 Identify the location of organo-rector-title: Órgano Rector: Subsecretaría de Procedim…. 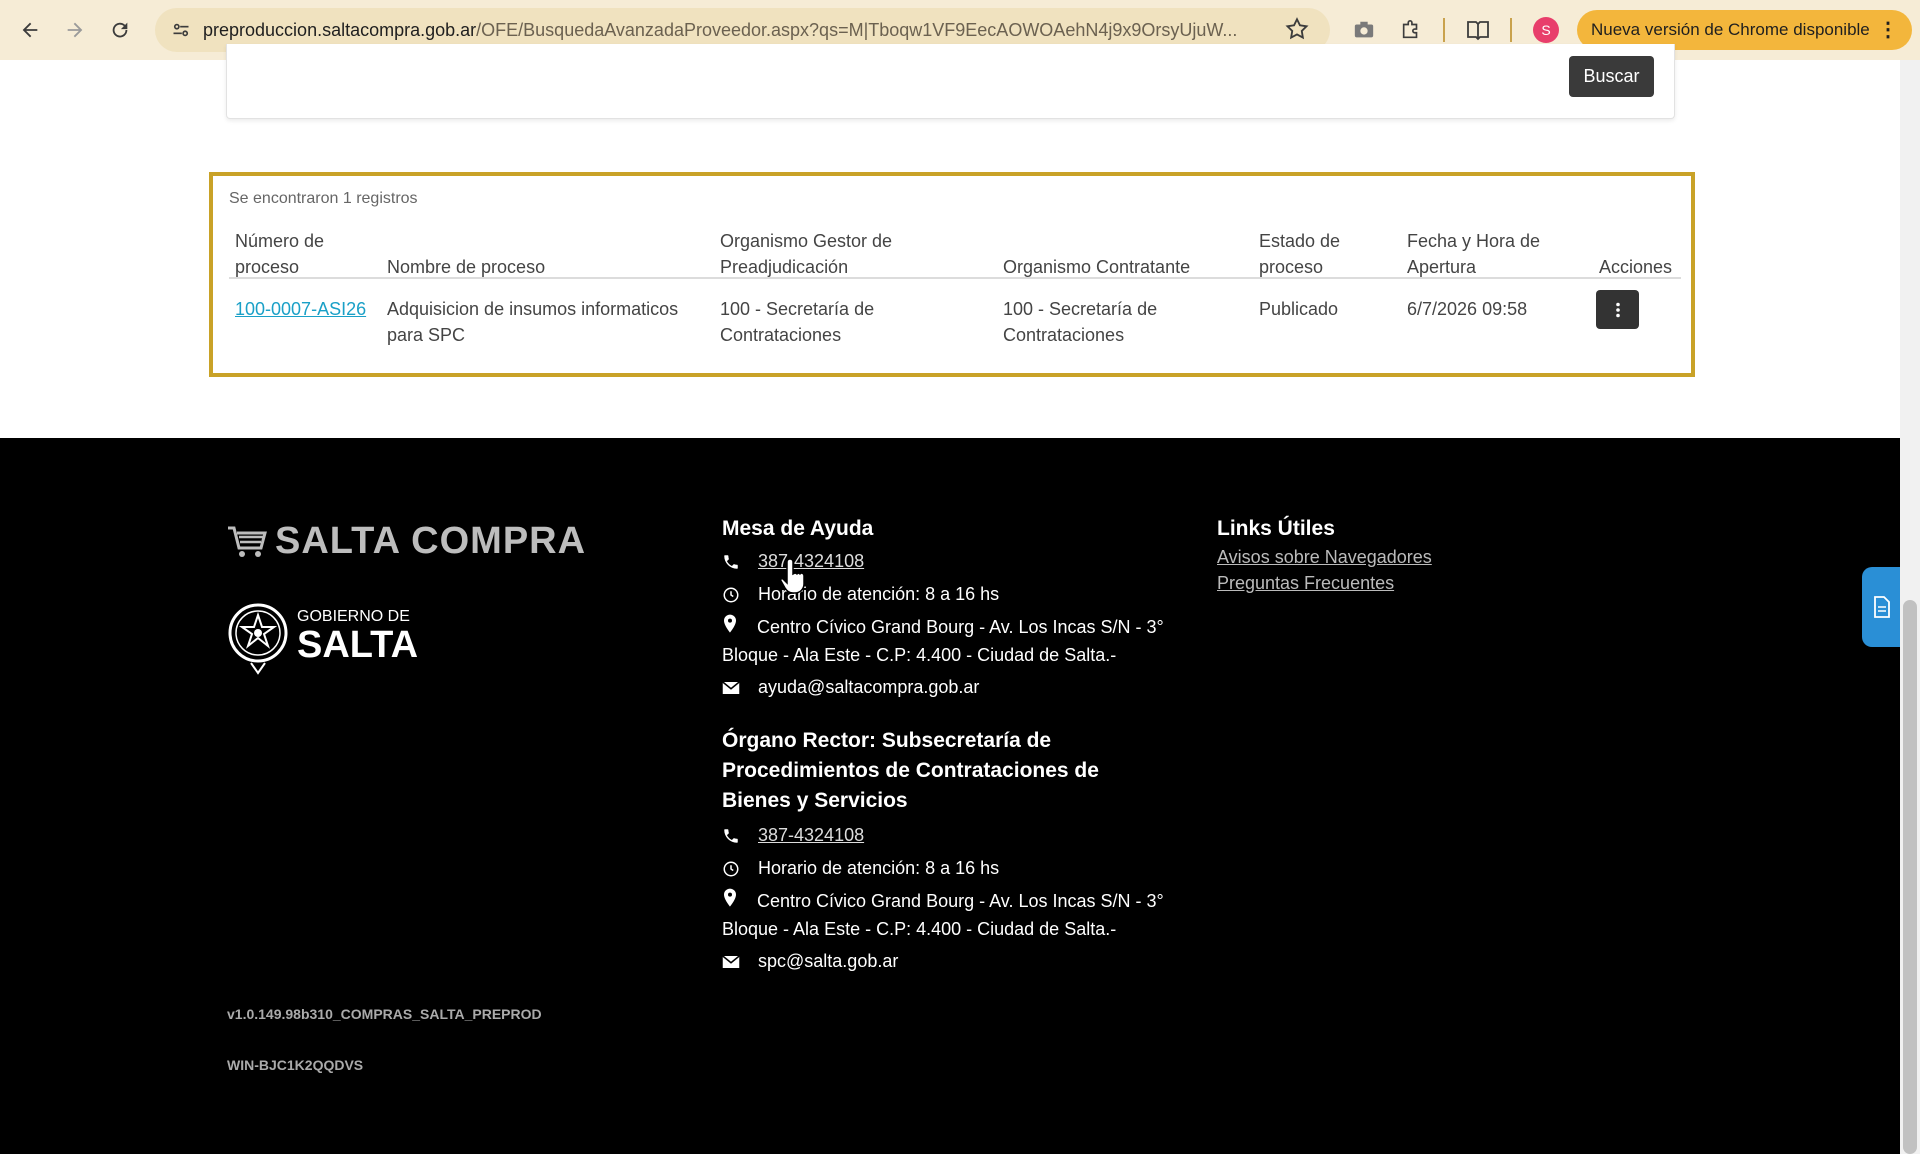
(910, 770).